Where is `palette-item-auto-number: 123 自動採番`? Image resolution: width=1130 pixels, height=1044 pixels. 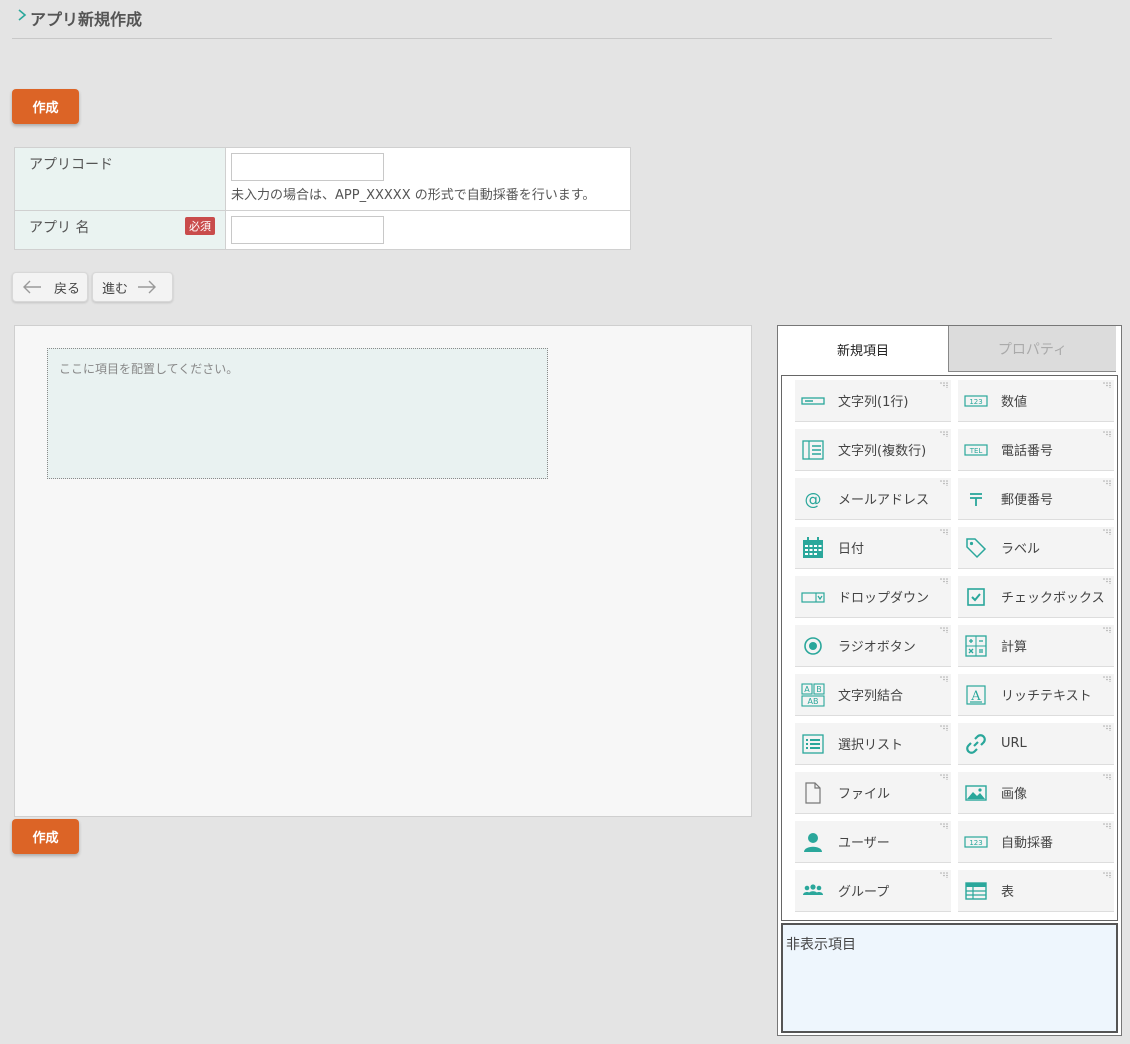
palette-item-auto-number: 123 自動採番 is located at coordinates (1036, 842).